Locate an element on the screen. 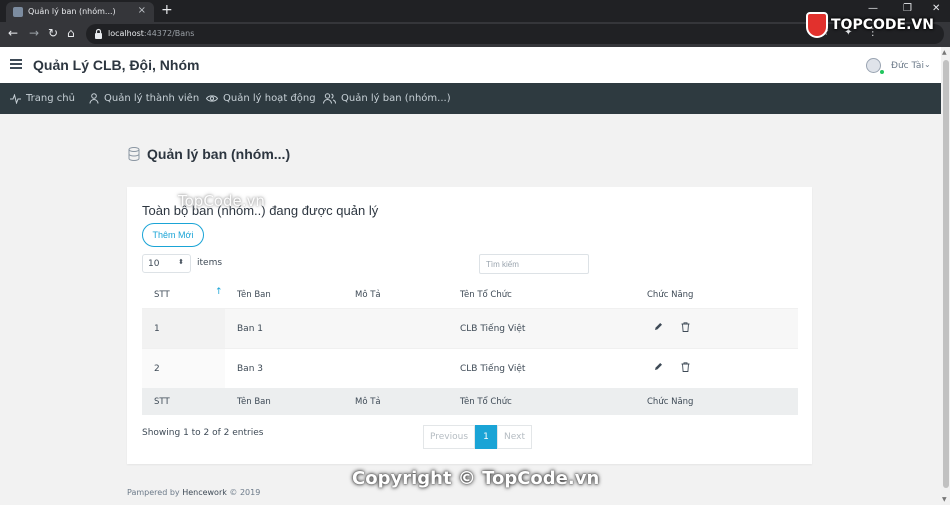 This screenshot has height=505, width=950. table-footer-row: STT Tên Ban Mô Tả Tên Tổ Chức Chức Năng is located at coordinates (470, 401).